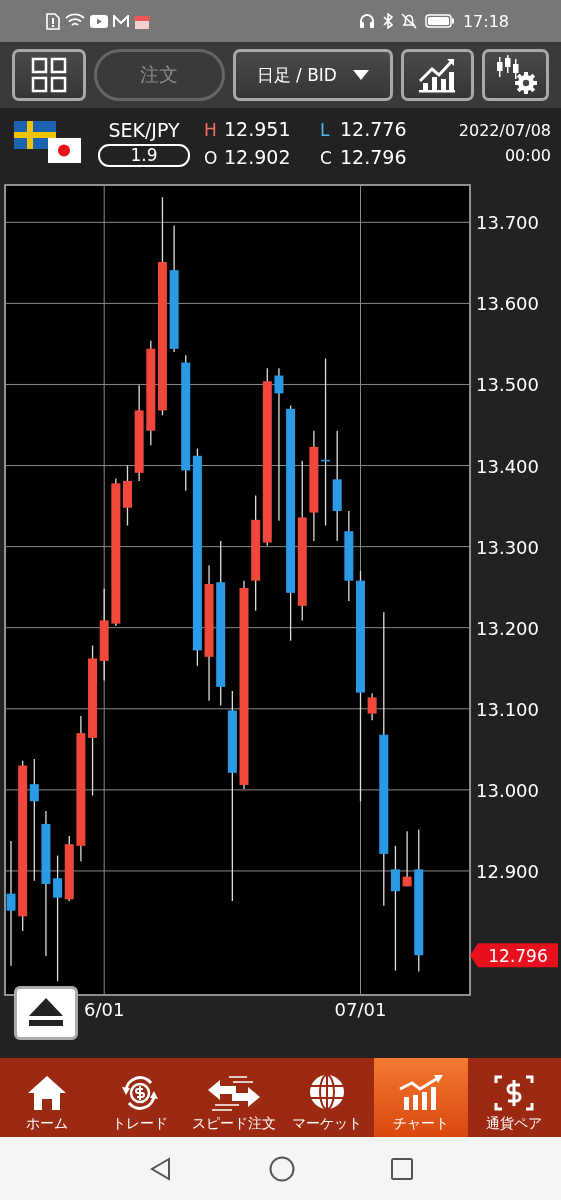 The image size is (561, 1200). Describe the element at coordinates (408, 21) in the screenshot. I see `bell-muted-icon` at that location.